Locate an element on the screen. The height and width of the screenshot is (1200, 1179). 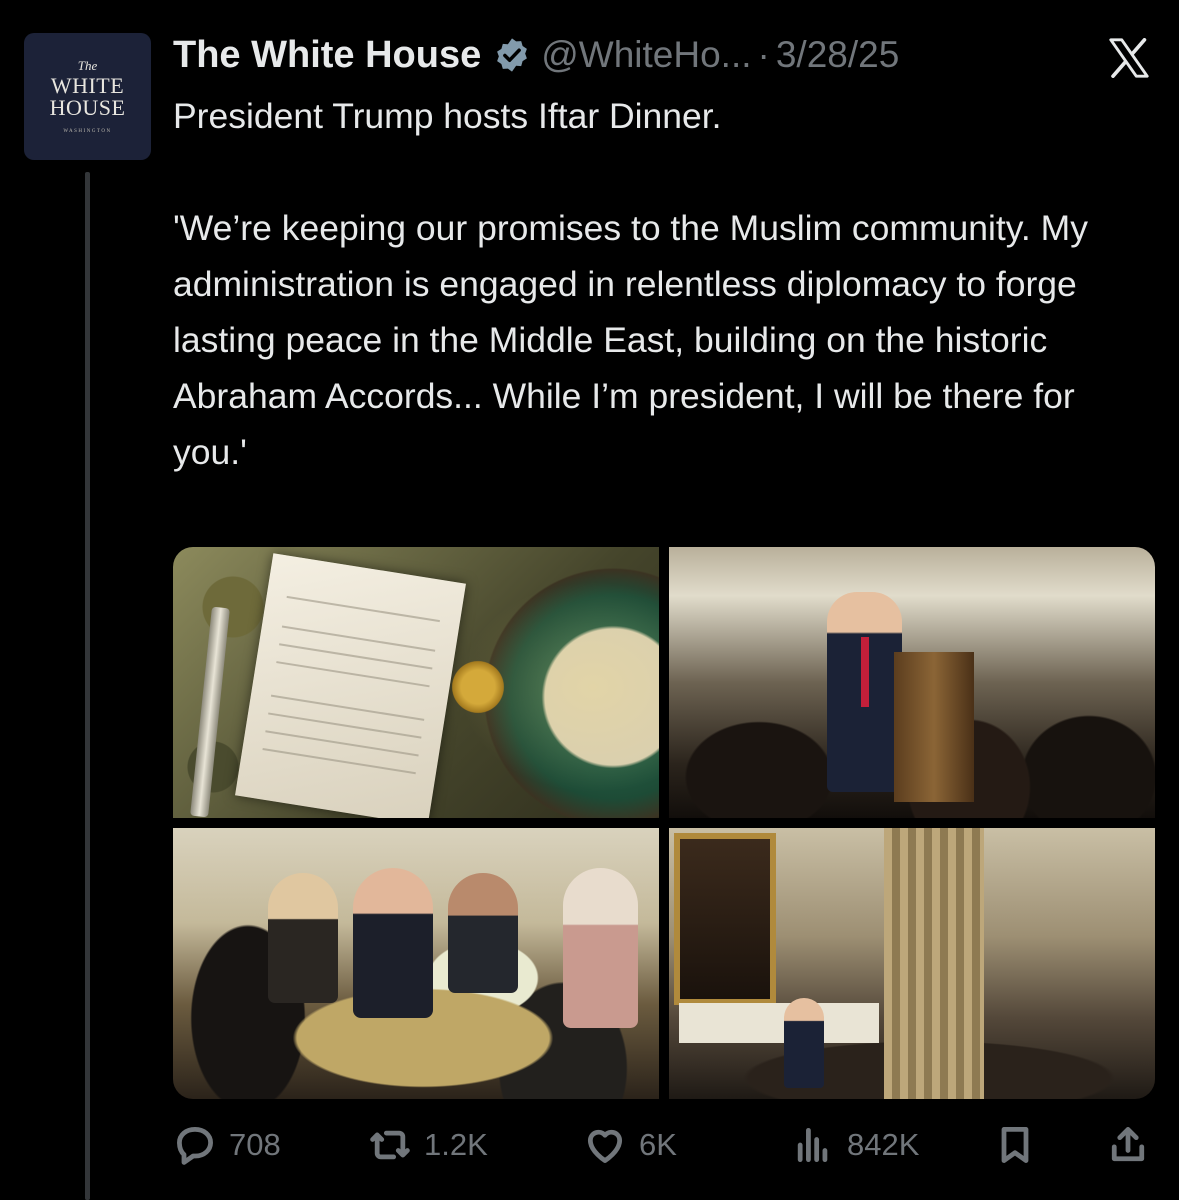
menu-card-shape is located at coordinates (350, 685).